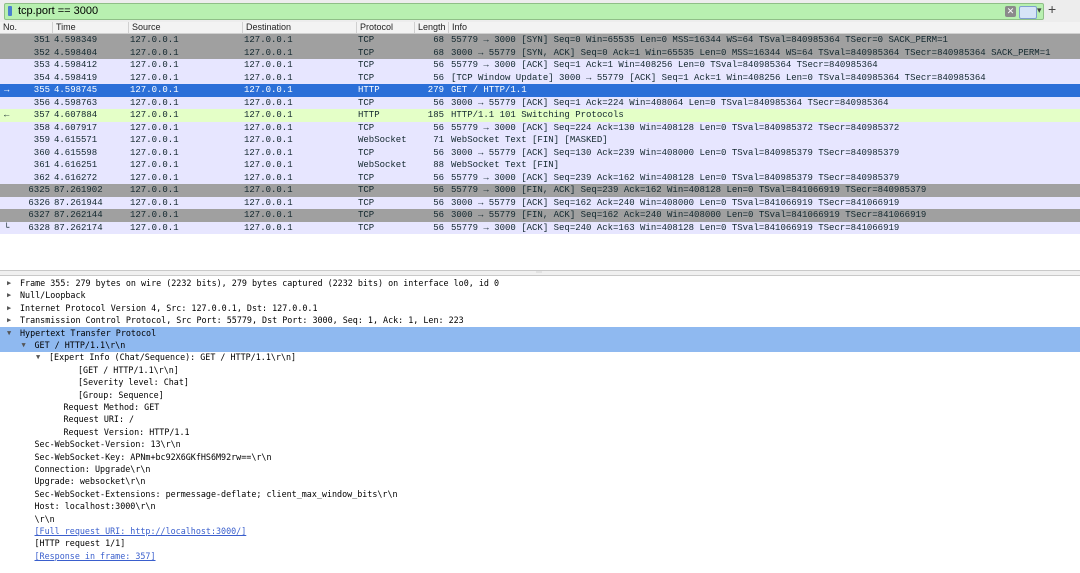 This screenshot has width=1080, height=573. Describe the element at coordinates (39, 215) in the screenshot. I see `packet-number: 6327` at that location.